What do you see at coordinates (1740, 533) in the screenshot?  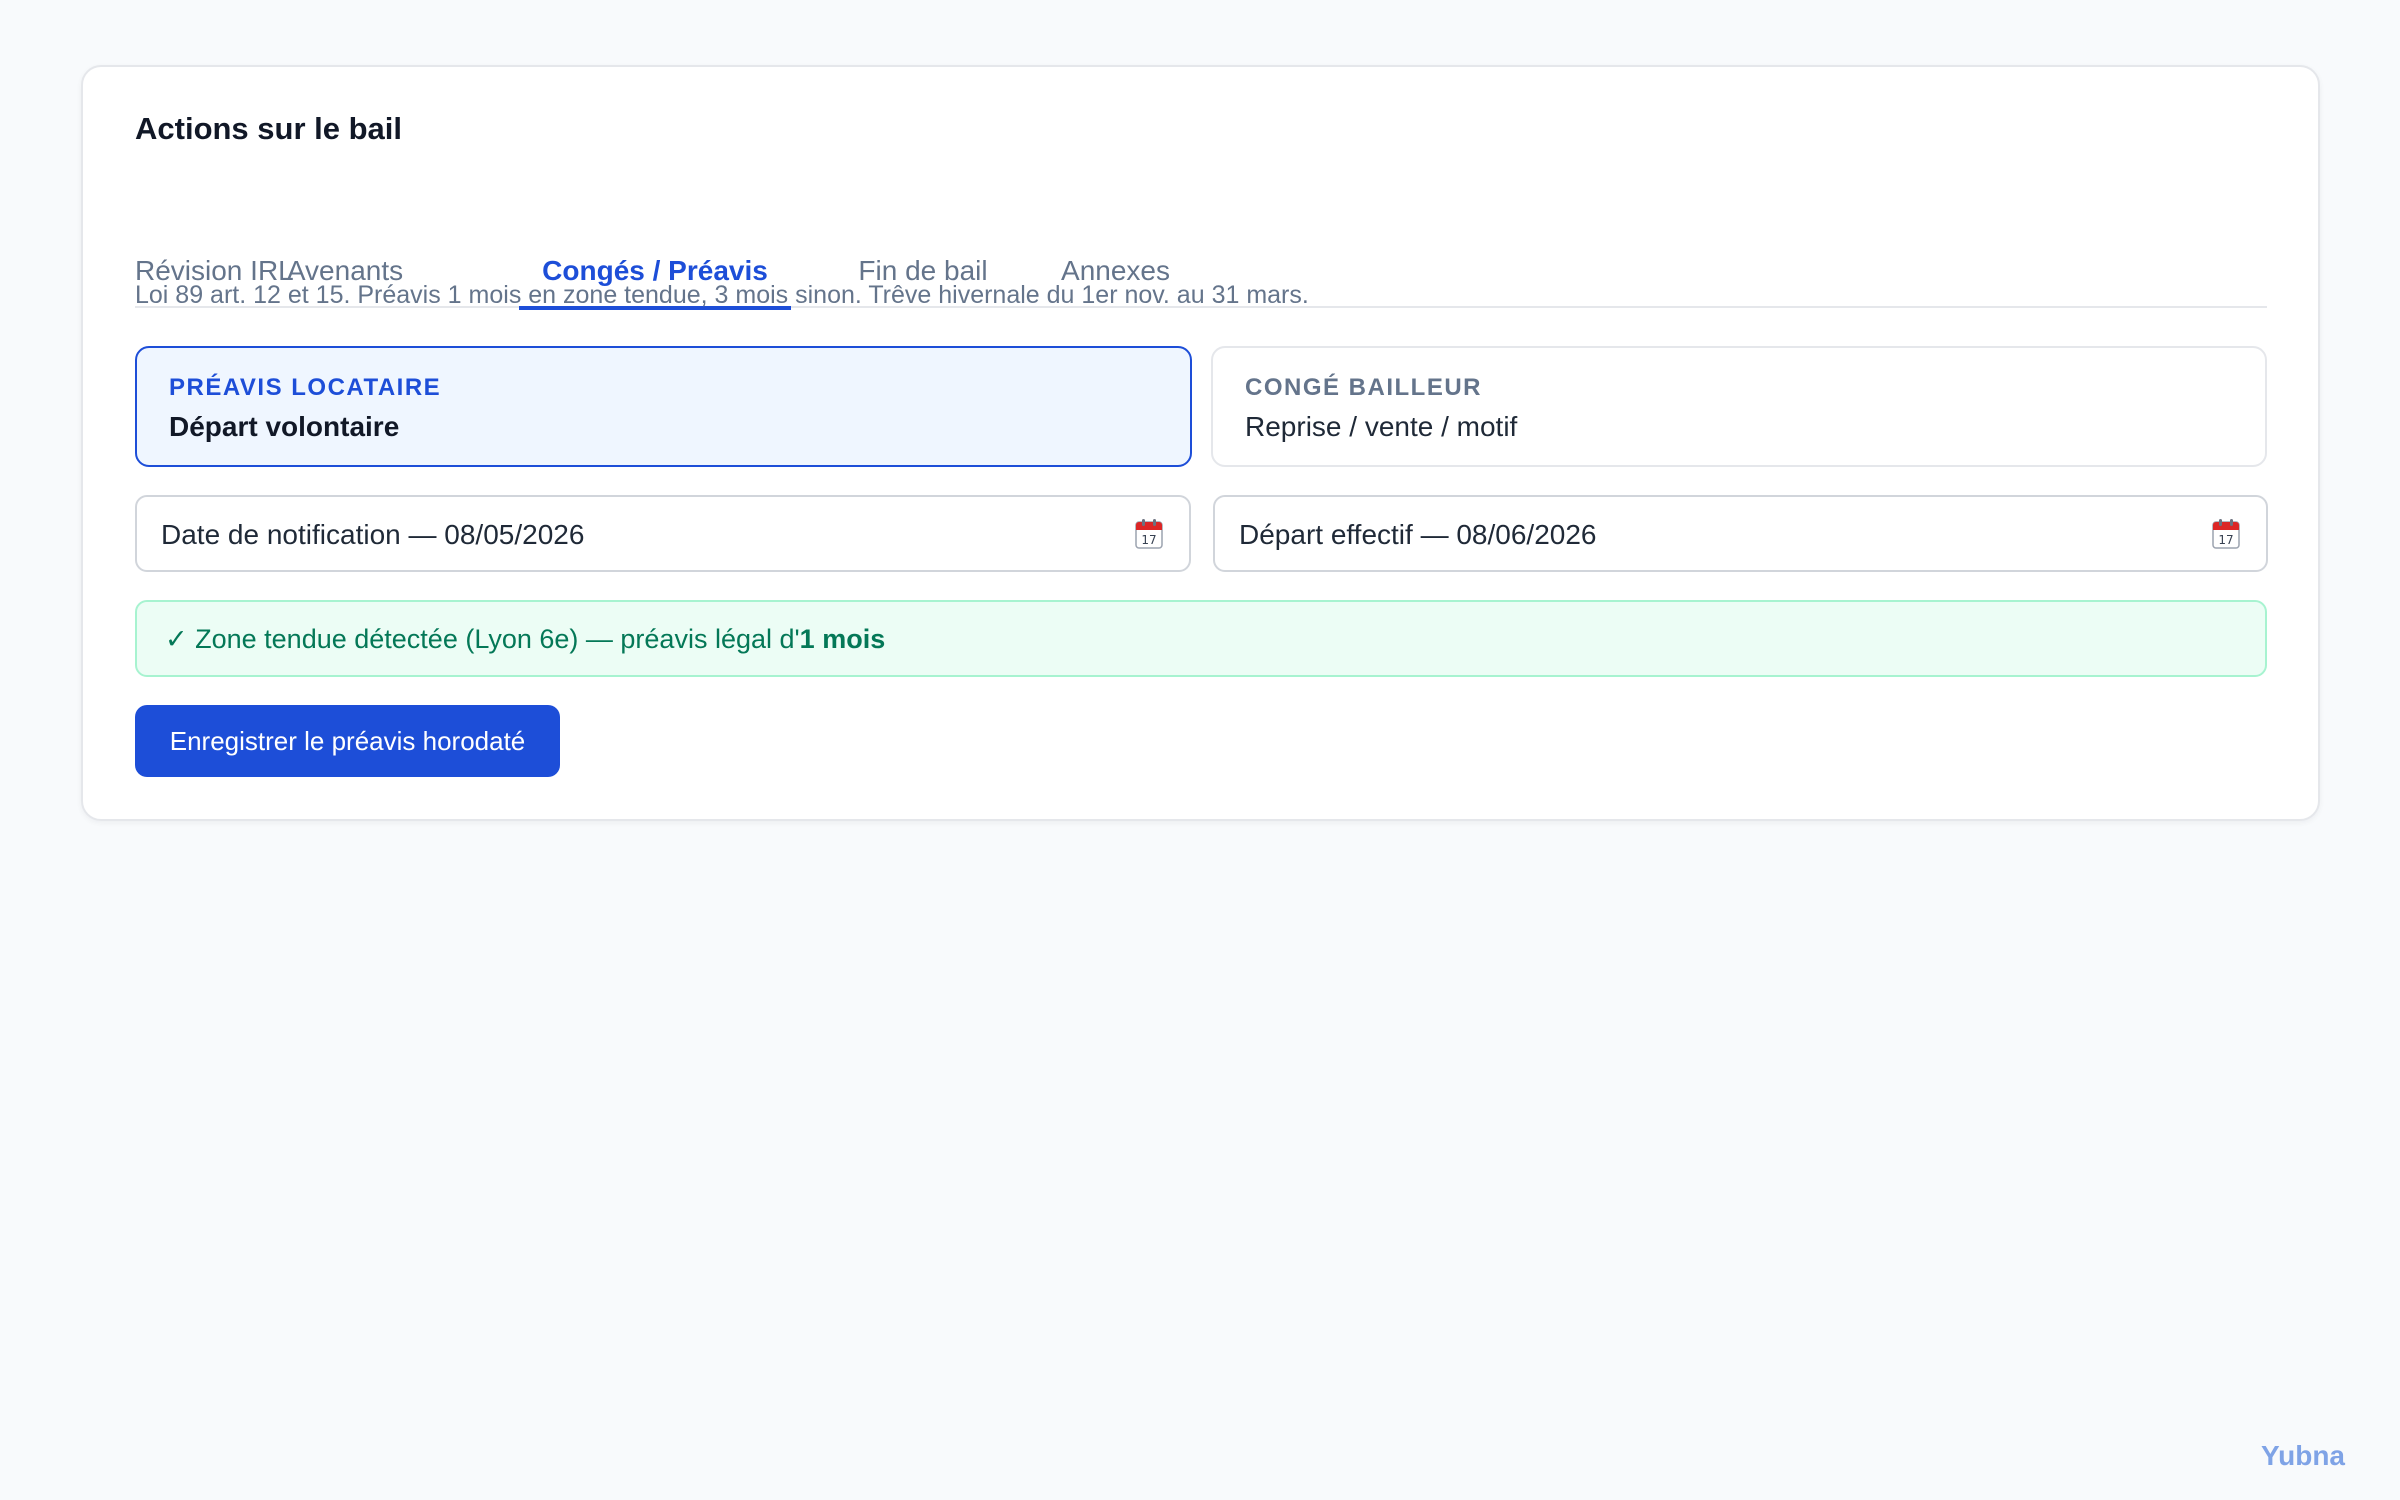 I see `effective-departure-field: Départ effectif — 08/06/2026 17` at bounding box center [1740, 533].